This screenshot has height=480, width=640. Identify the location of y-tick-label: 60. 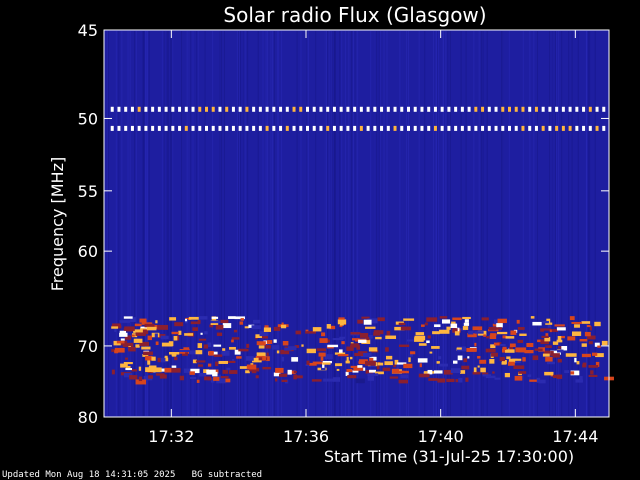
(88, 251).